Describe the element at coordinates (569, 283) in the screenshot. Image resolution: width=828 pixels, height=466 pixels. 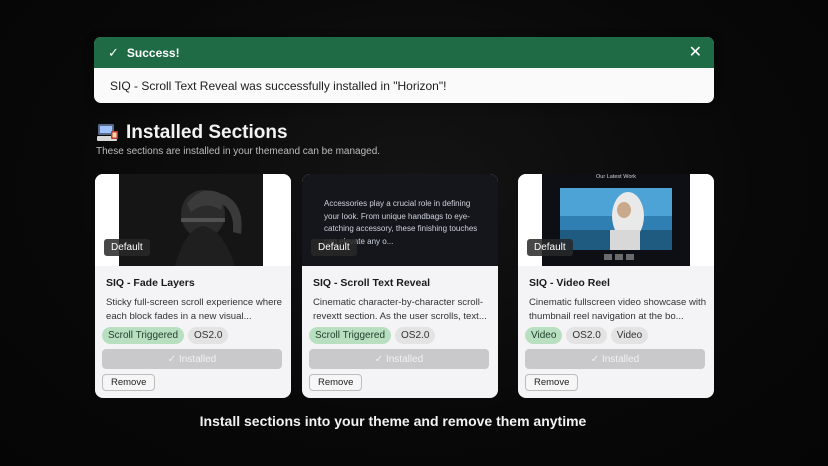
I see `card-title: SIQ - Video Reel` at that location.